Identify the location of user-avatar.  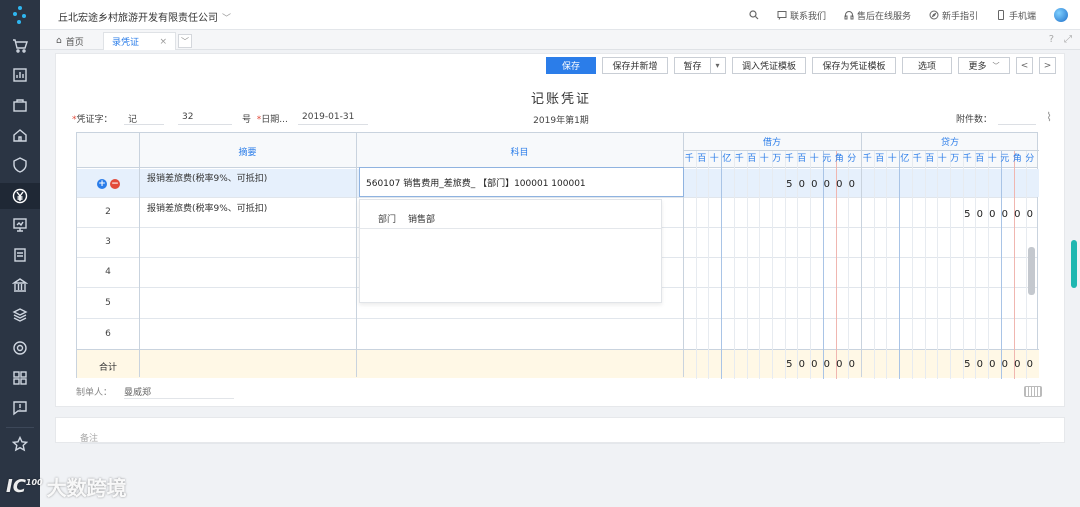
(1061, 15).